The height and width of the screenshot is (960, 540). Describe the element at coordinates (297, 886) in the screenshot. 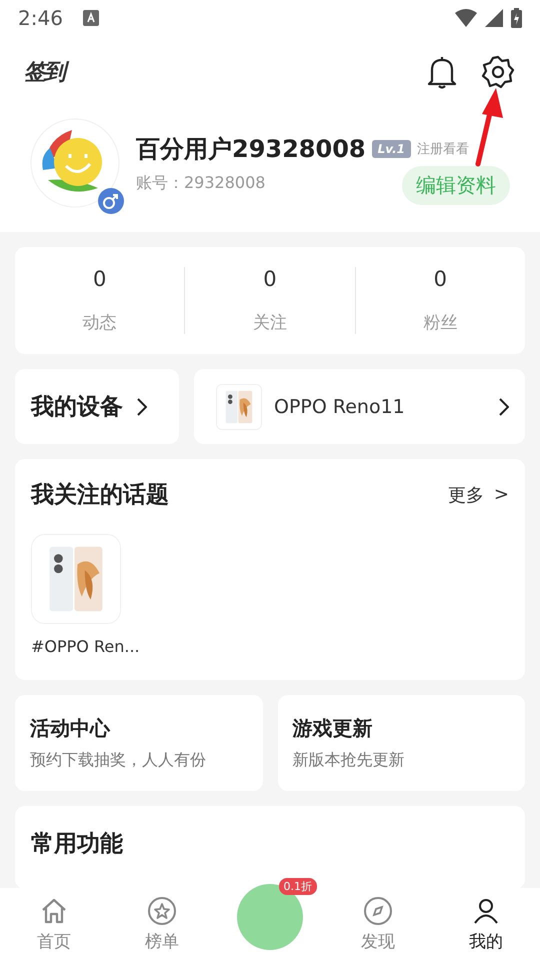

I see `discount-badge: 0.1折` at that location.